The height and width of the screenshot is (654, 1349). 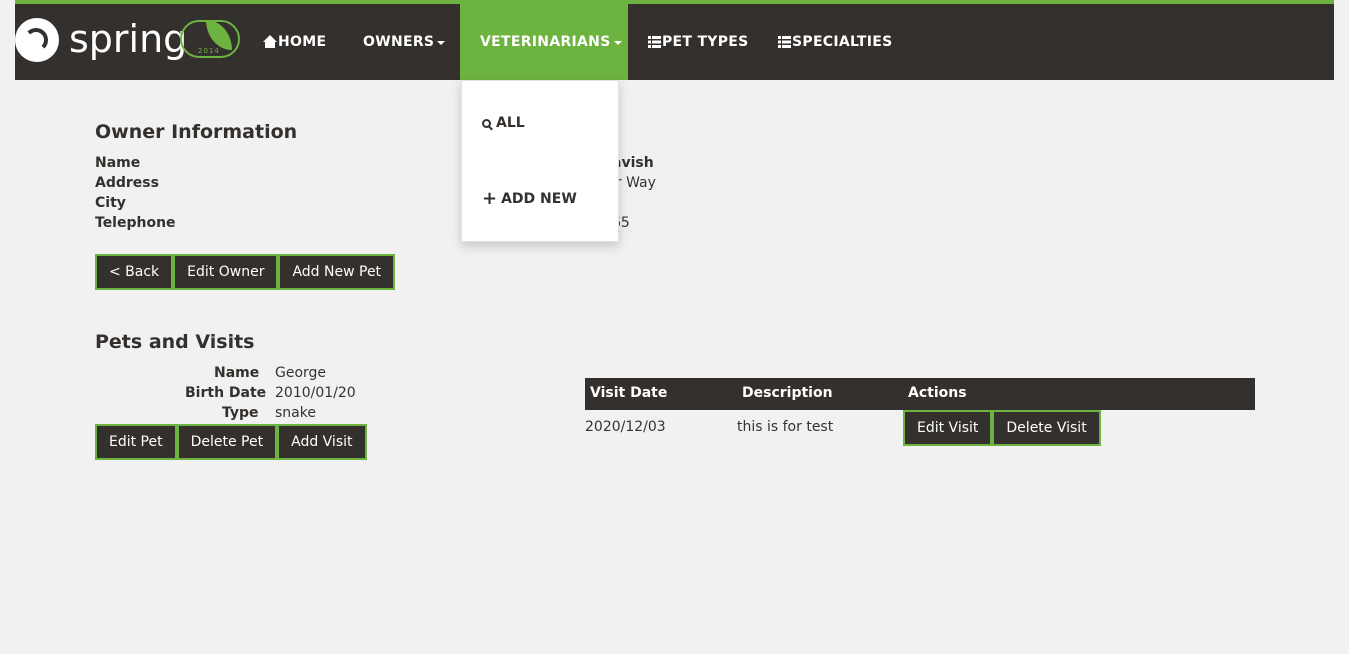 What do you see at coordinates (240, 413) in the screenshot?
I see `pet-type-label: Type` at bounding box center [240, 413].